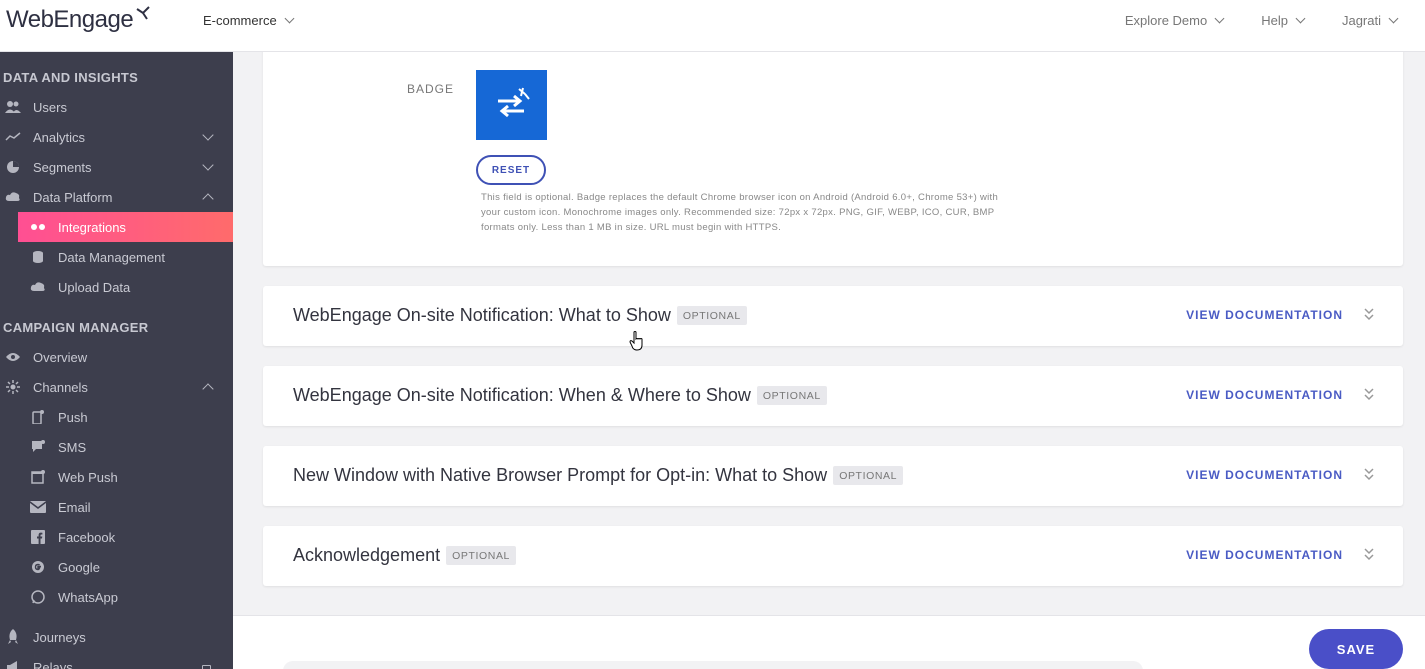  What do you see at coordinates (38, 257) in the screenshot?
I see `database-icon` at bounding box center [38, 257].